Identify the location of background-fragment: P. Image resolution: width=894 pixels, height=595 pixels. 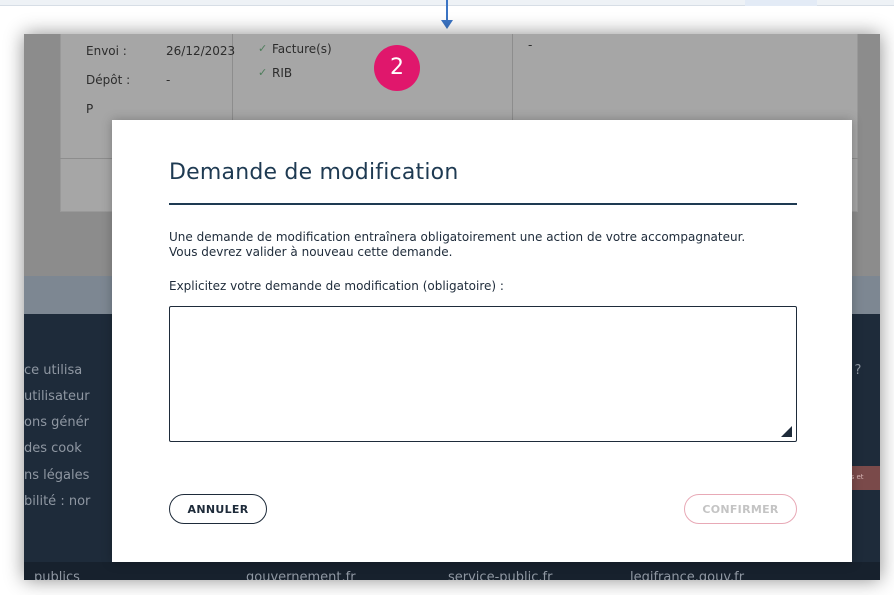
(90, 109).